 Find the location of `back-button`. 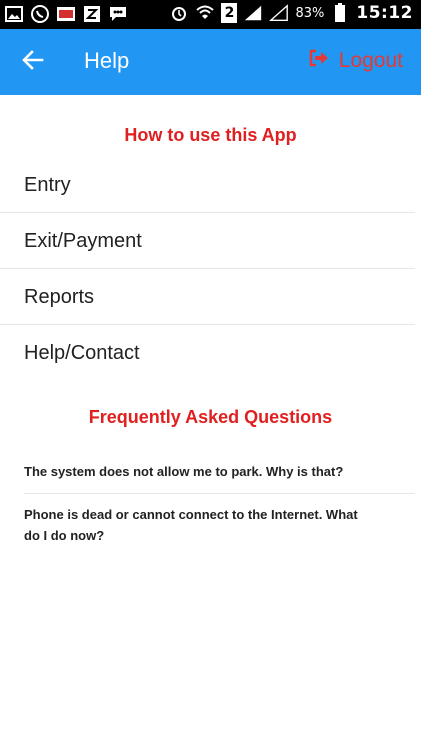

back-button is located at coordinates (33, 62).